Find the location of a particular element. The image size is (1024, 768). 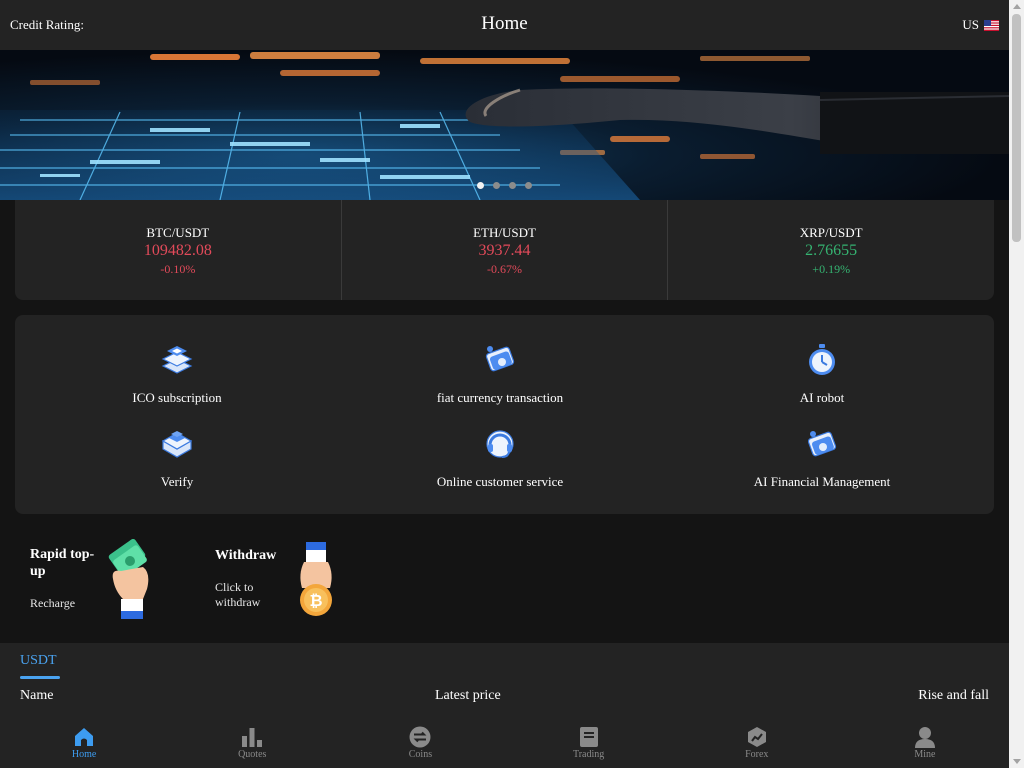

ticker-xrp: XRP/USDT 2.76655 +0.19% is located at coordinates (831, 250).